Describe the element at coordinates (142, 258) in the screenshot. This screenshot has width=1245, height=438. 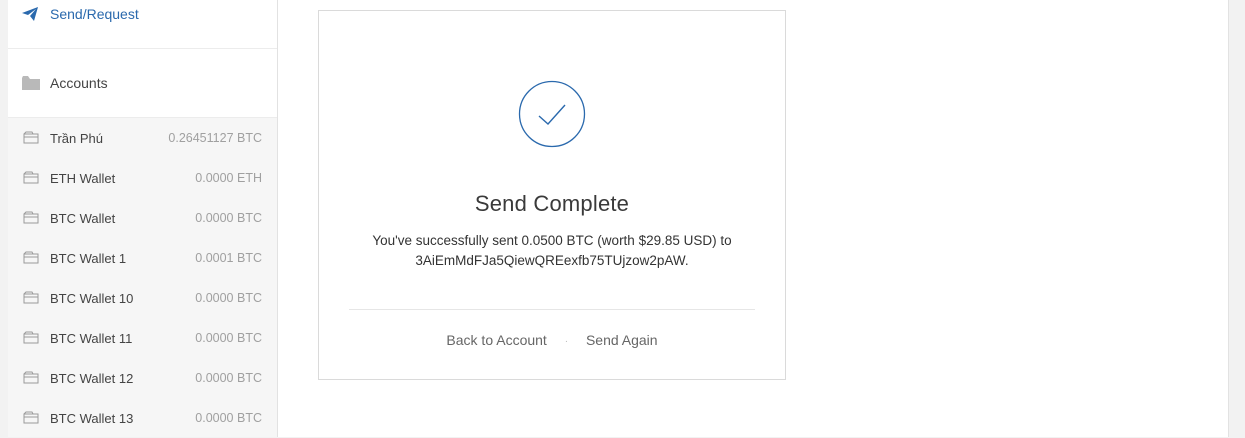
I see `account-item: BTC Wallet 1 0.0001 BTC` at that location.